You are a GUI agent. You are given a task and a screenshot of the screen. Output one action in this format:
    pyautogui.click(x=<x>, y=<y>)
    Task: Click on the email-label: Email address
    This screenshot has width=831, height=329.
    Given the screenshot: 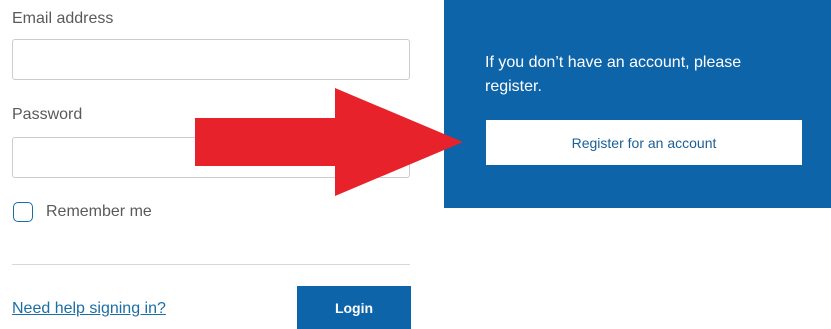 What is the action you would take?
    pyautogui.click(x=63, y=18)
    